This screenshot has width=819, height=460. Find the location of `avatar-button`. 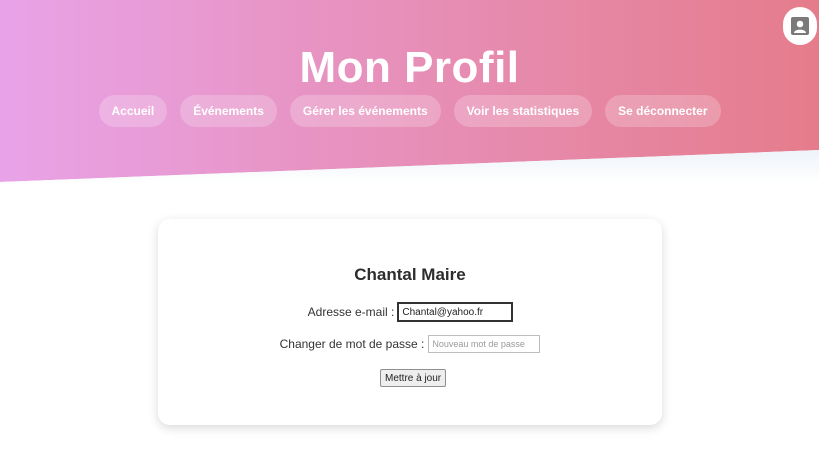

avatar-button is located at coordinates (800, 26).